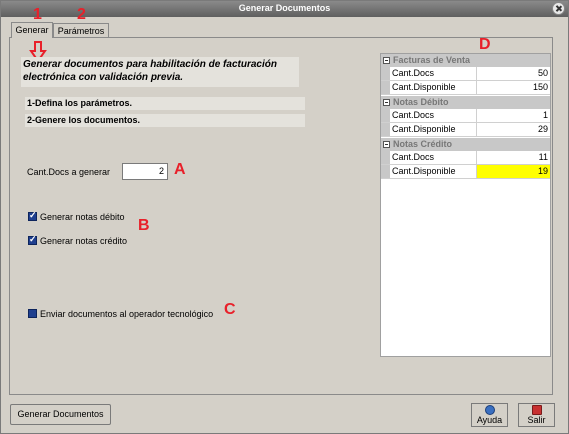 The image size is (569, 434). What do you see at coordinates (465, 144) in the screenshot?
I see `grid-group-notas-credito: Notas Crédito` at bounding box center [465, 144].